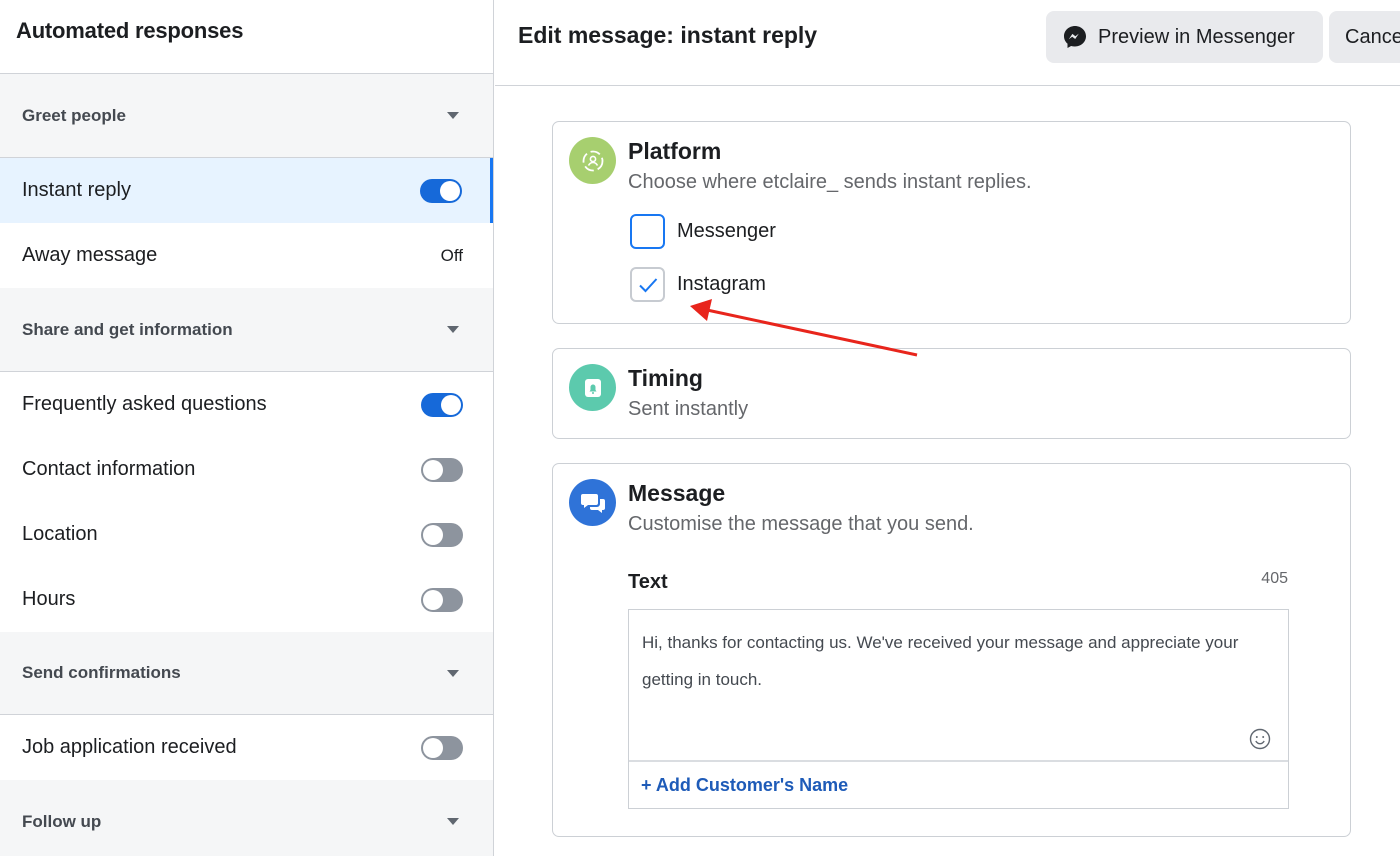 The height and width of the screenshot is (856, 1400). I want to click on checkmark-icon, so click(647, 284).